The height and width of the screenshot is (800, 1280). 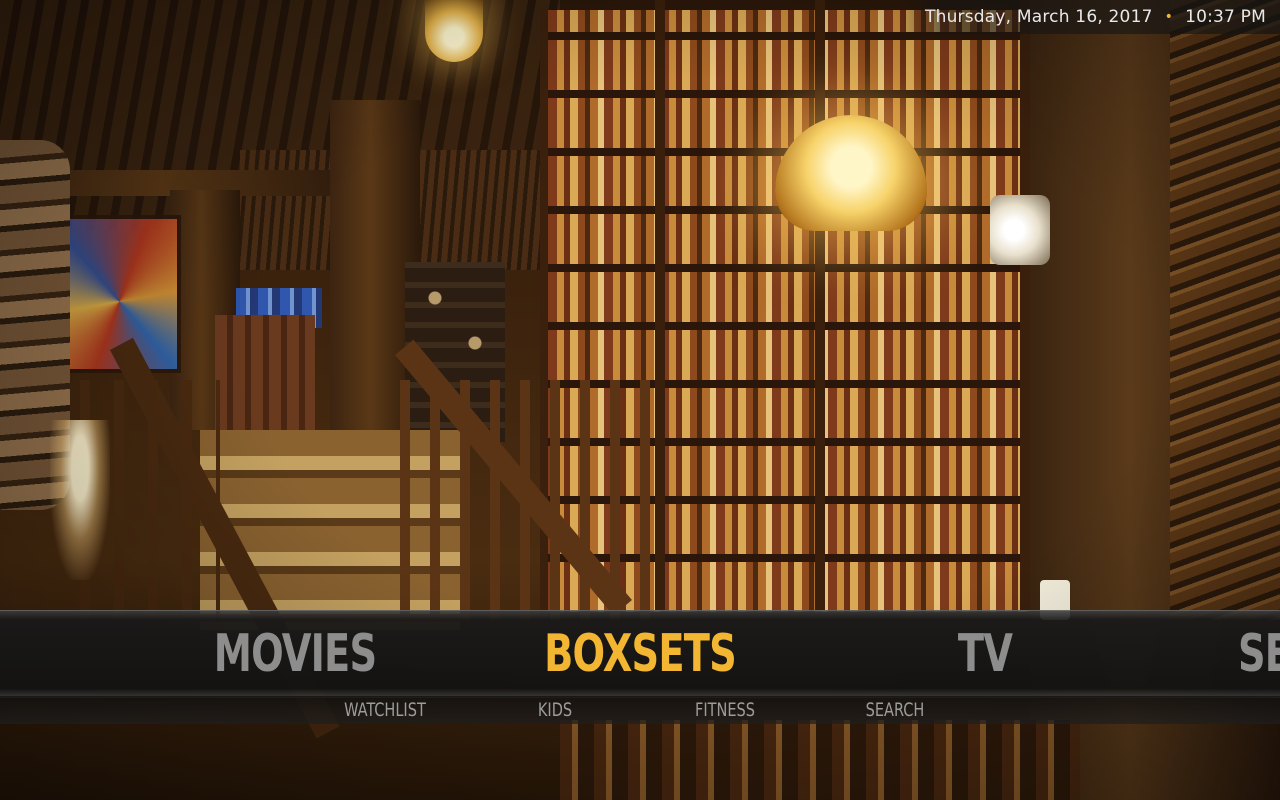 I want to click on submenu-item-kids: KIDS, so click(x=555, y=710).